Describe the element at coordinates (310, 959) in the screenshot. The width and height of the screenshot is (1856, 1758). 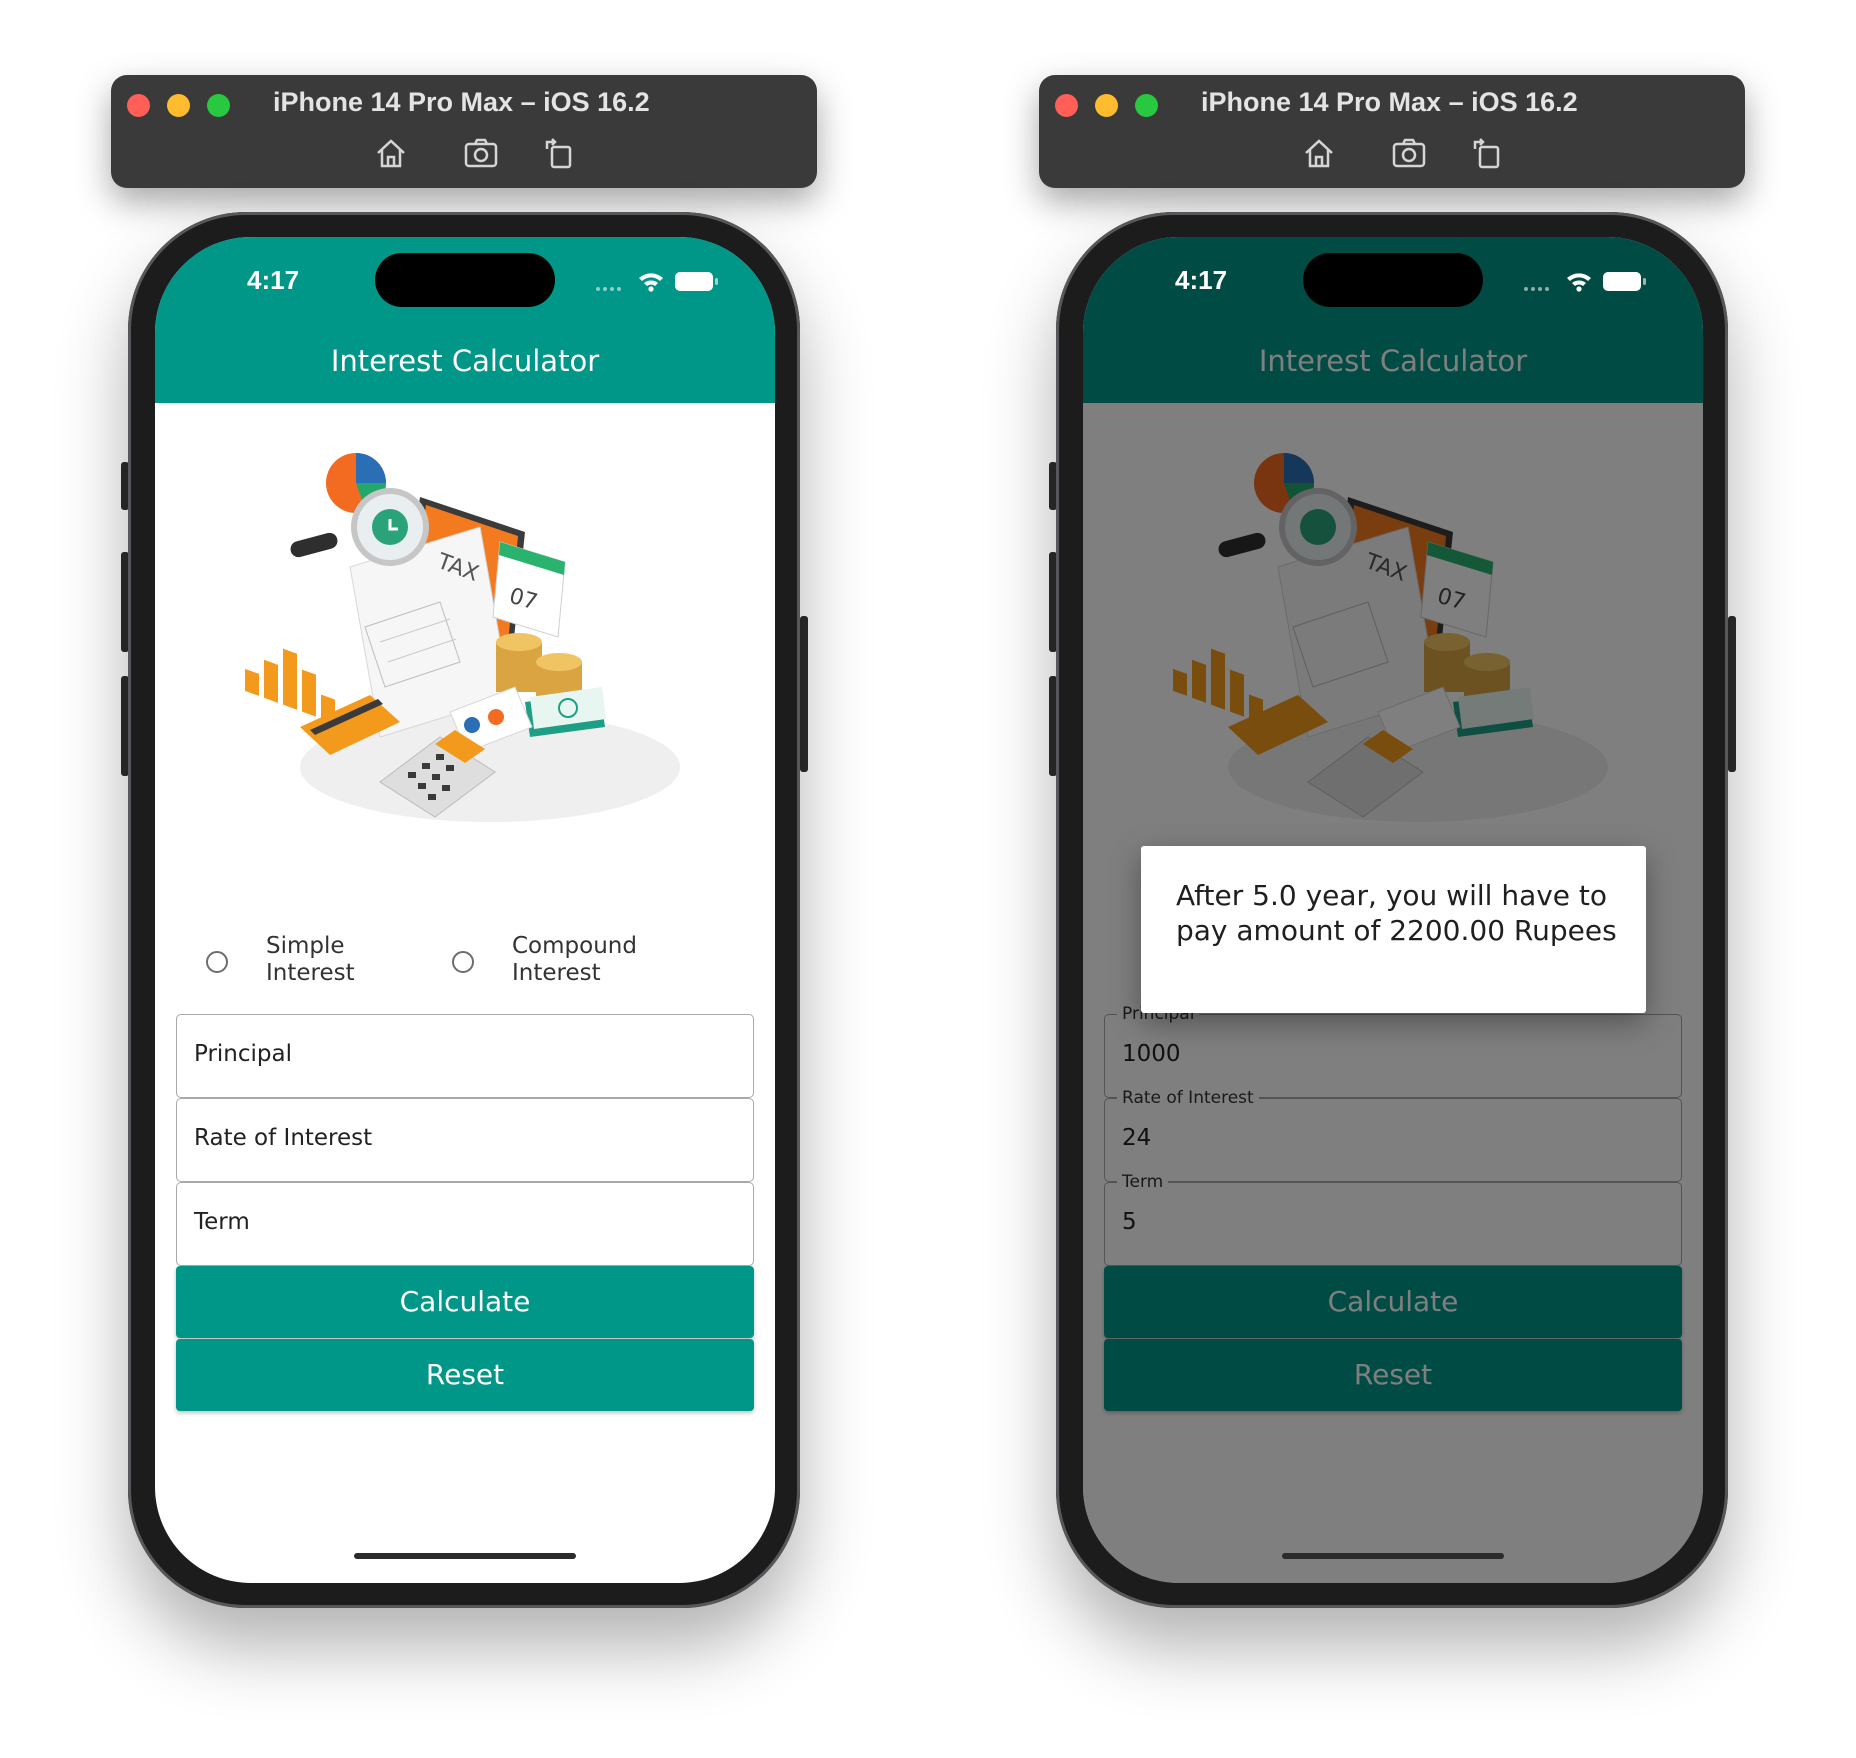
I see `radio-label-simple: Simple Interest` at that location.